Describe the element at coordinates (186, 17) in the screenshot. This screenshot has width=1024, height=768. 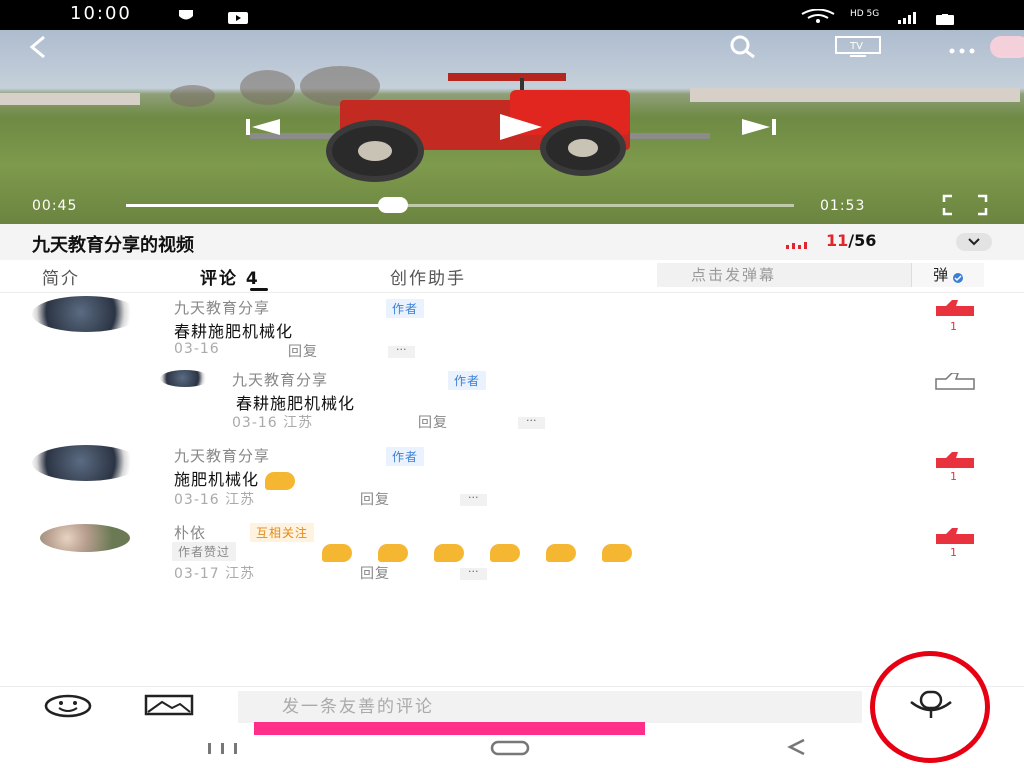
I see `shield-icon` at that location.